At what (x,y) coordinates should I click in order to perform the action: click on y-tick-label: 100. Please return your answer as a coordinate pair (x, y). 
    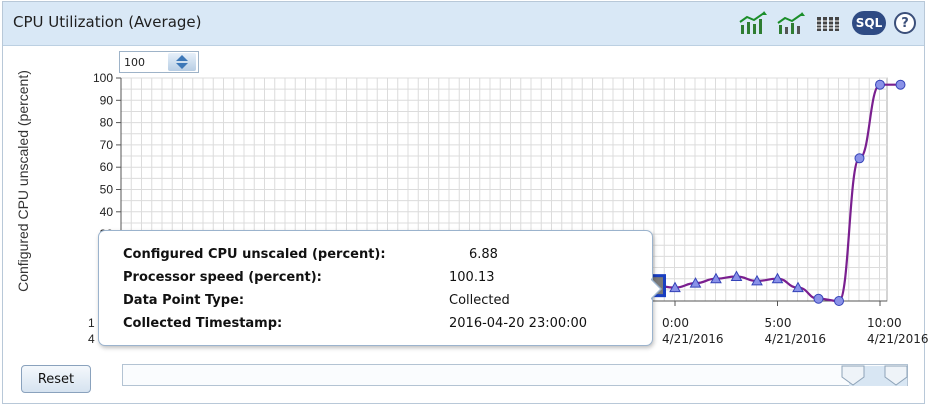
    Looking at the image, I should click on (103, 78).